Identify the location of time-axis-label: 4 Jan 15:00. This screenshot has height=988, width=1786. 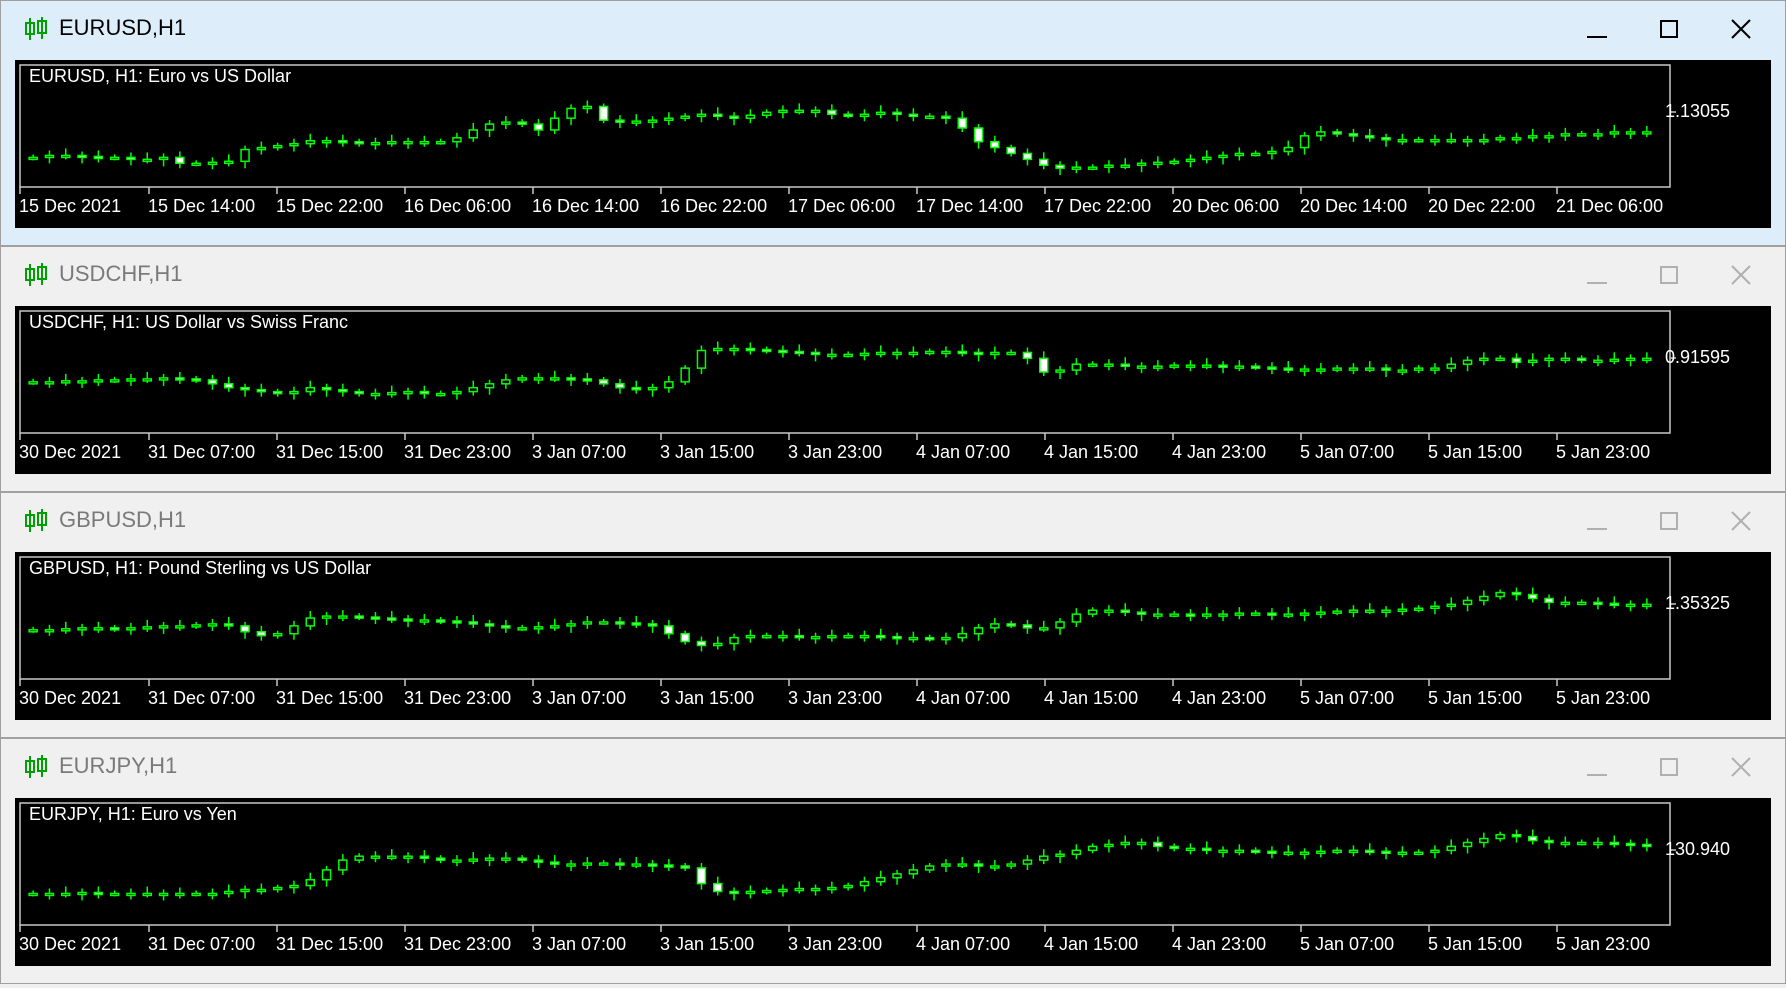
(1091, 944).